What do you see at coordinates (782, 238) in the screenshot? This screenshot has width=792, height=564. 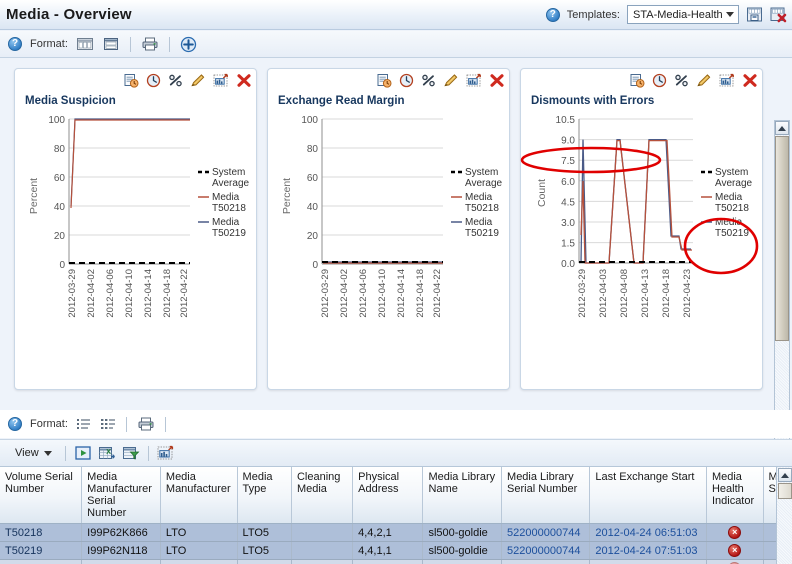 I see `scrollbar-thumb` at bounding box center [782, 238].